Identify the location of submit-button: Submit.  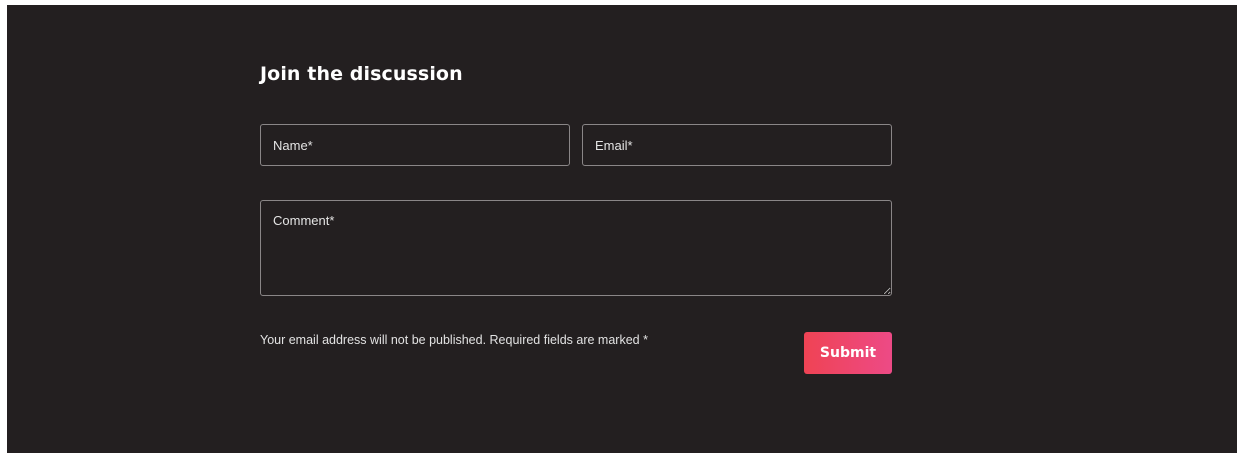
(848, 353).